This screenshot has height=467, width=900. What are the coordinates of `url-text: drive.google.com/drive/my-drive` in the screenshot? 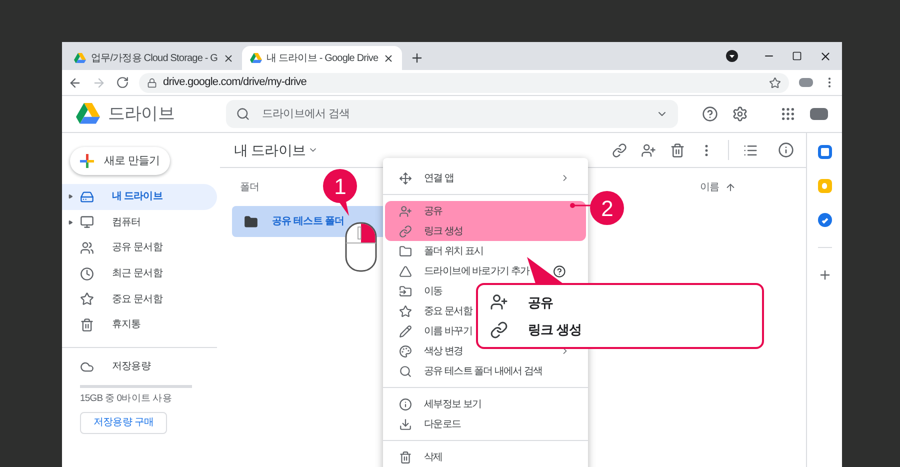 It's located at (235, 82).